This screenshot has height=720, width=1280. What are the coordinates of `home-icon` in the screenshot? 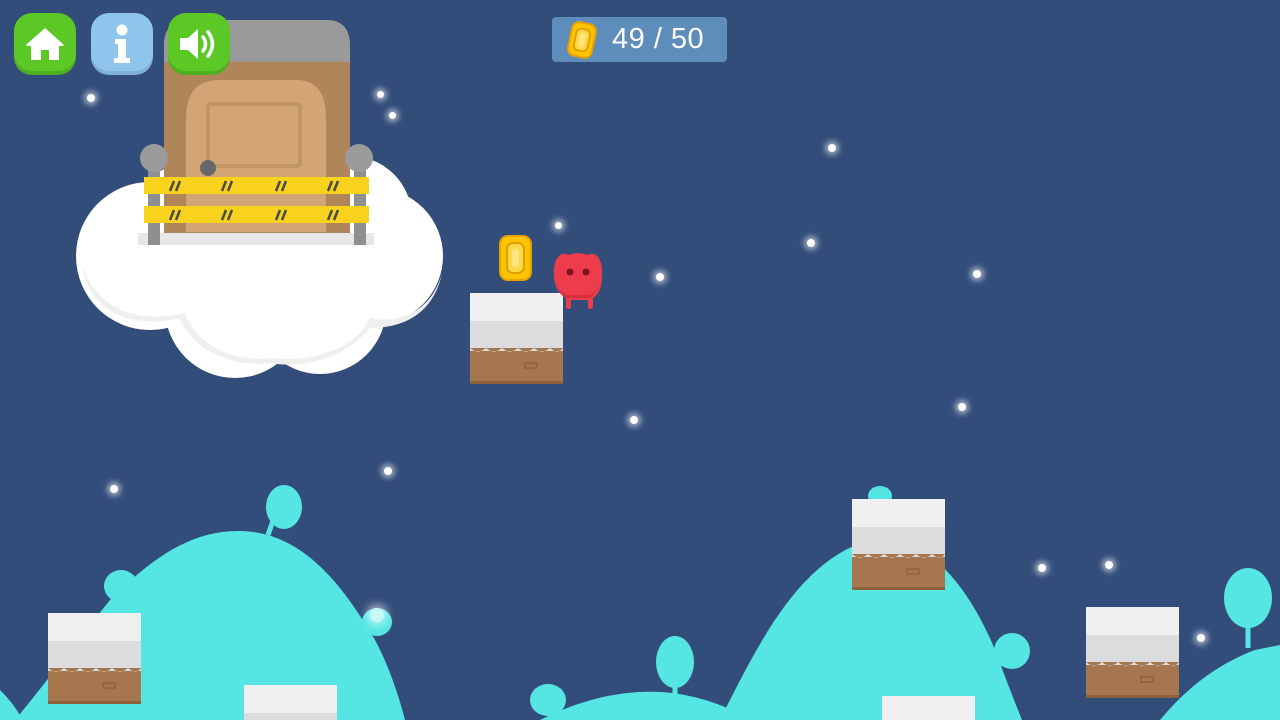 It's located at (45, 44).